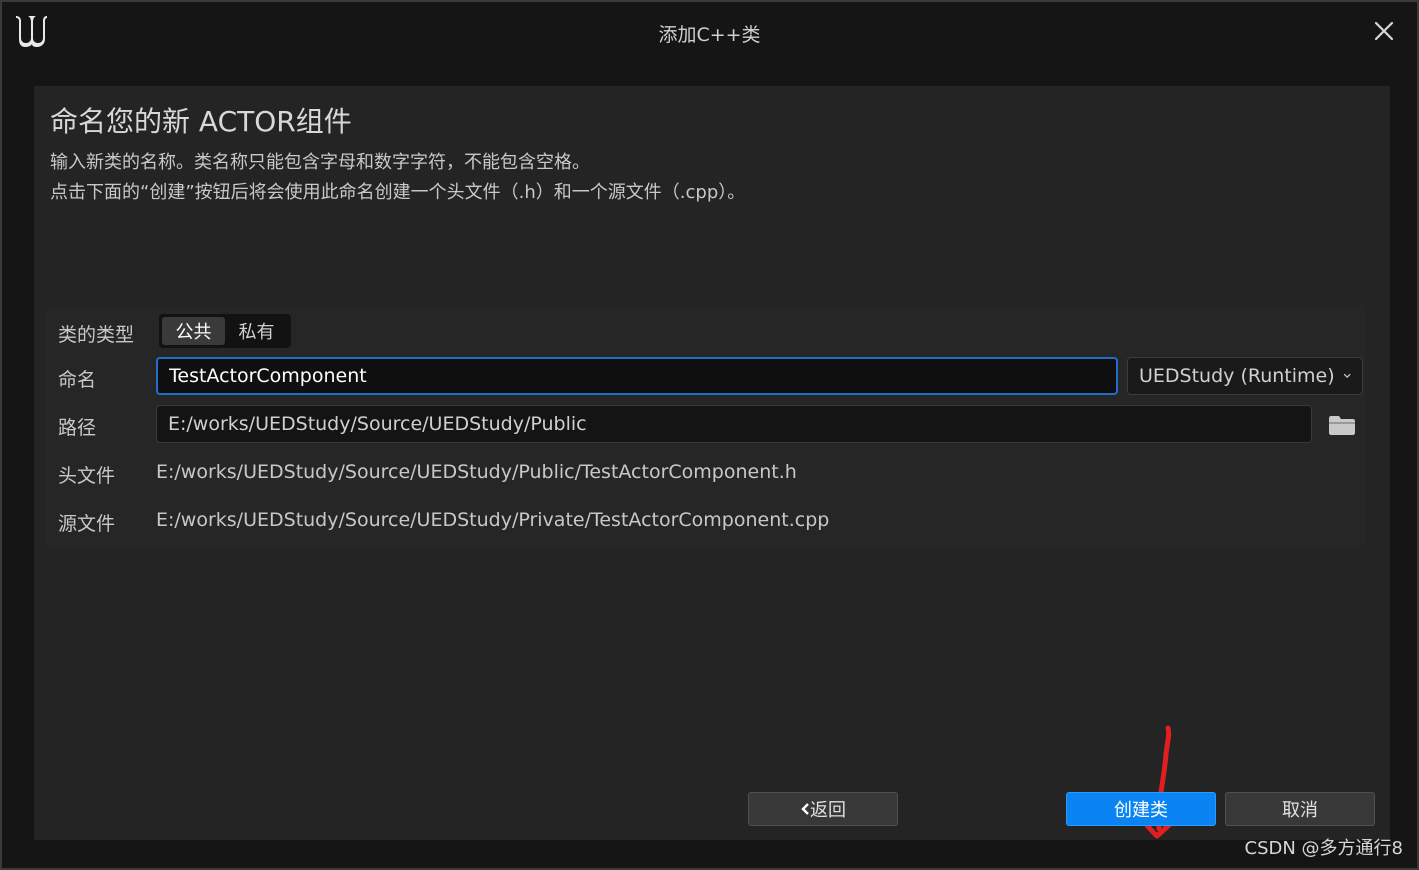 This screenshot has width=1419, height=870. Describe the element at coordinates (1384, 31) in the screenshot. I see `close-icon` at that location.